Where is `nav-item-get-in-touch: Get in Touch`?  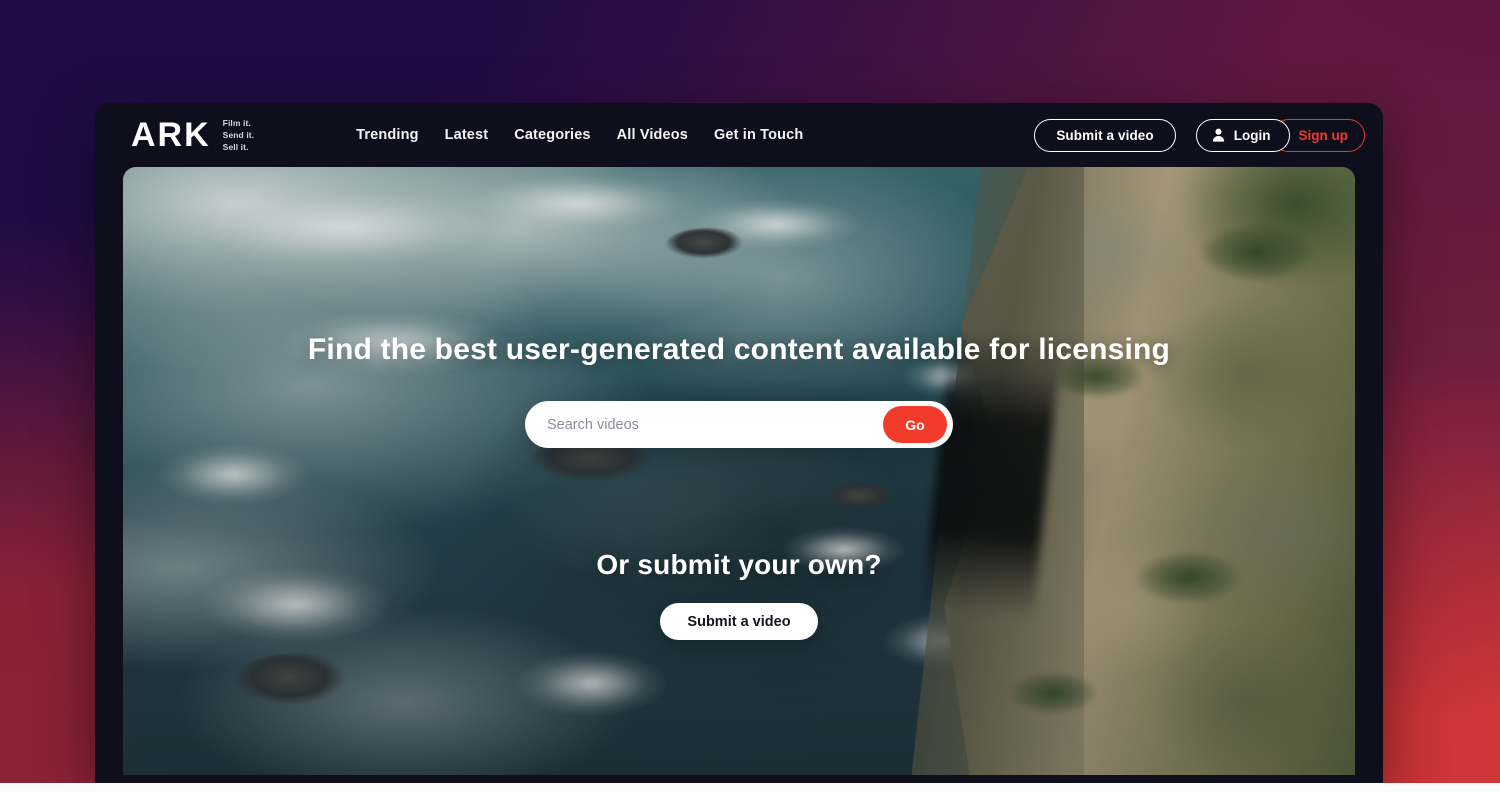
nav-item-get-in-touch: Get in Touch is located at coordinates (758, 135).